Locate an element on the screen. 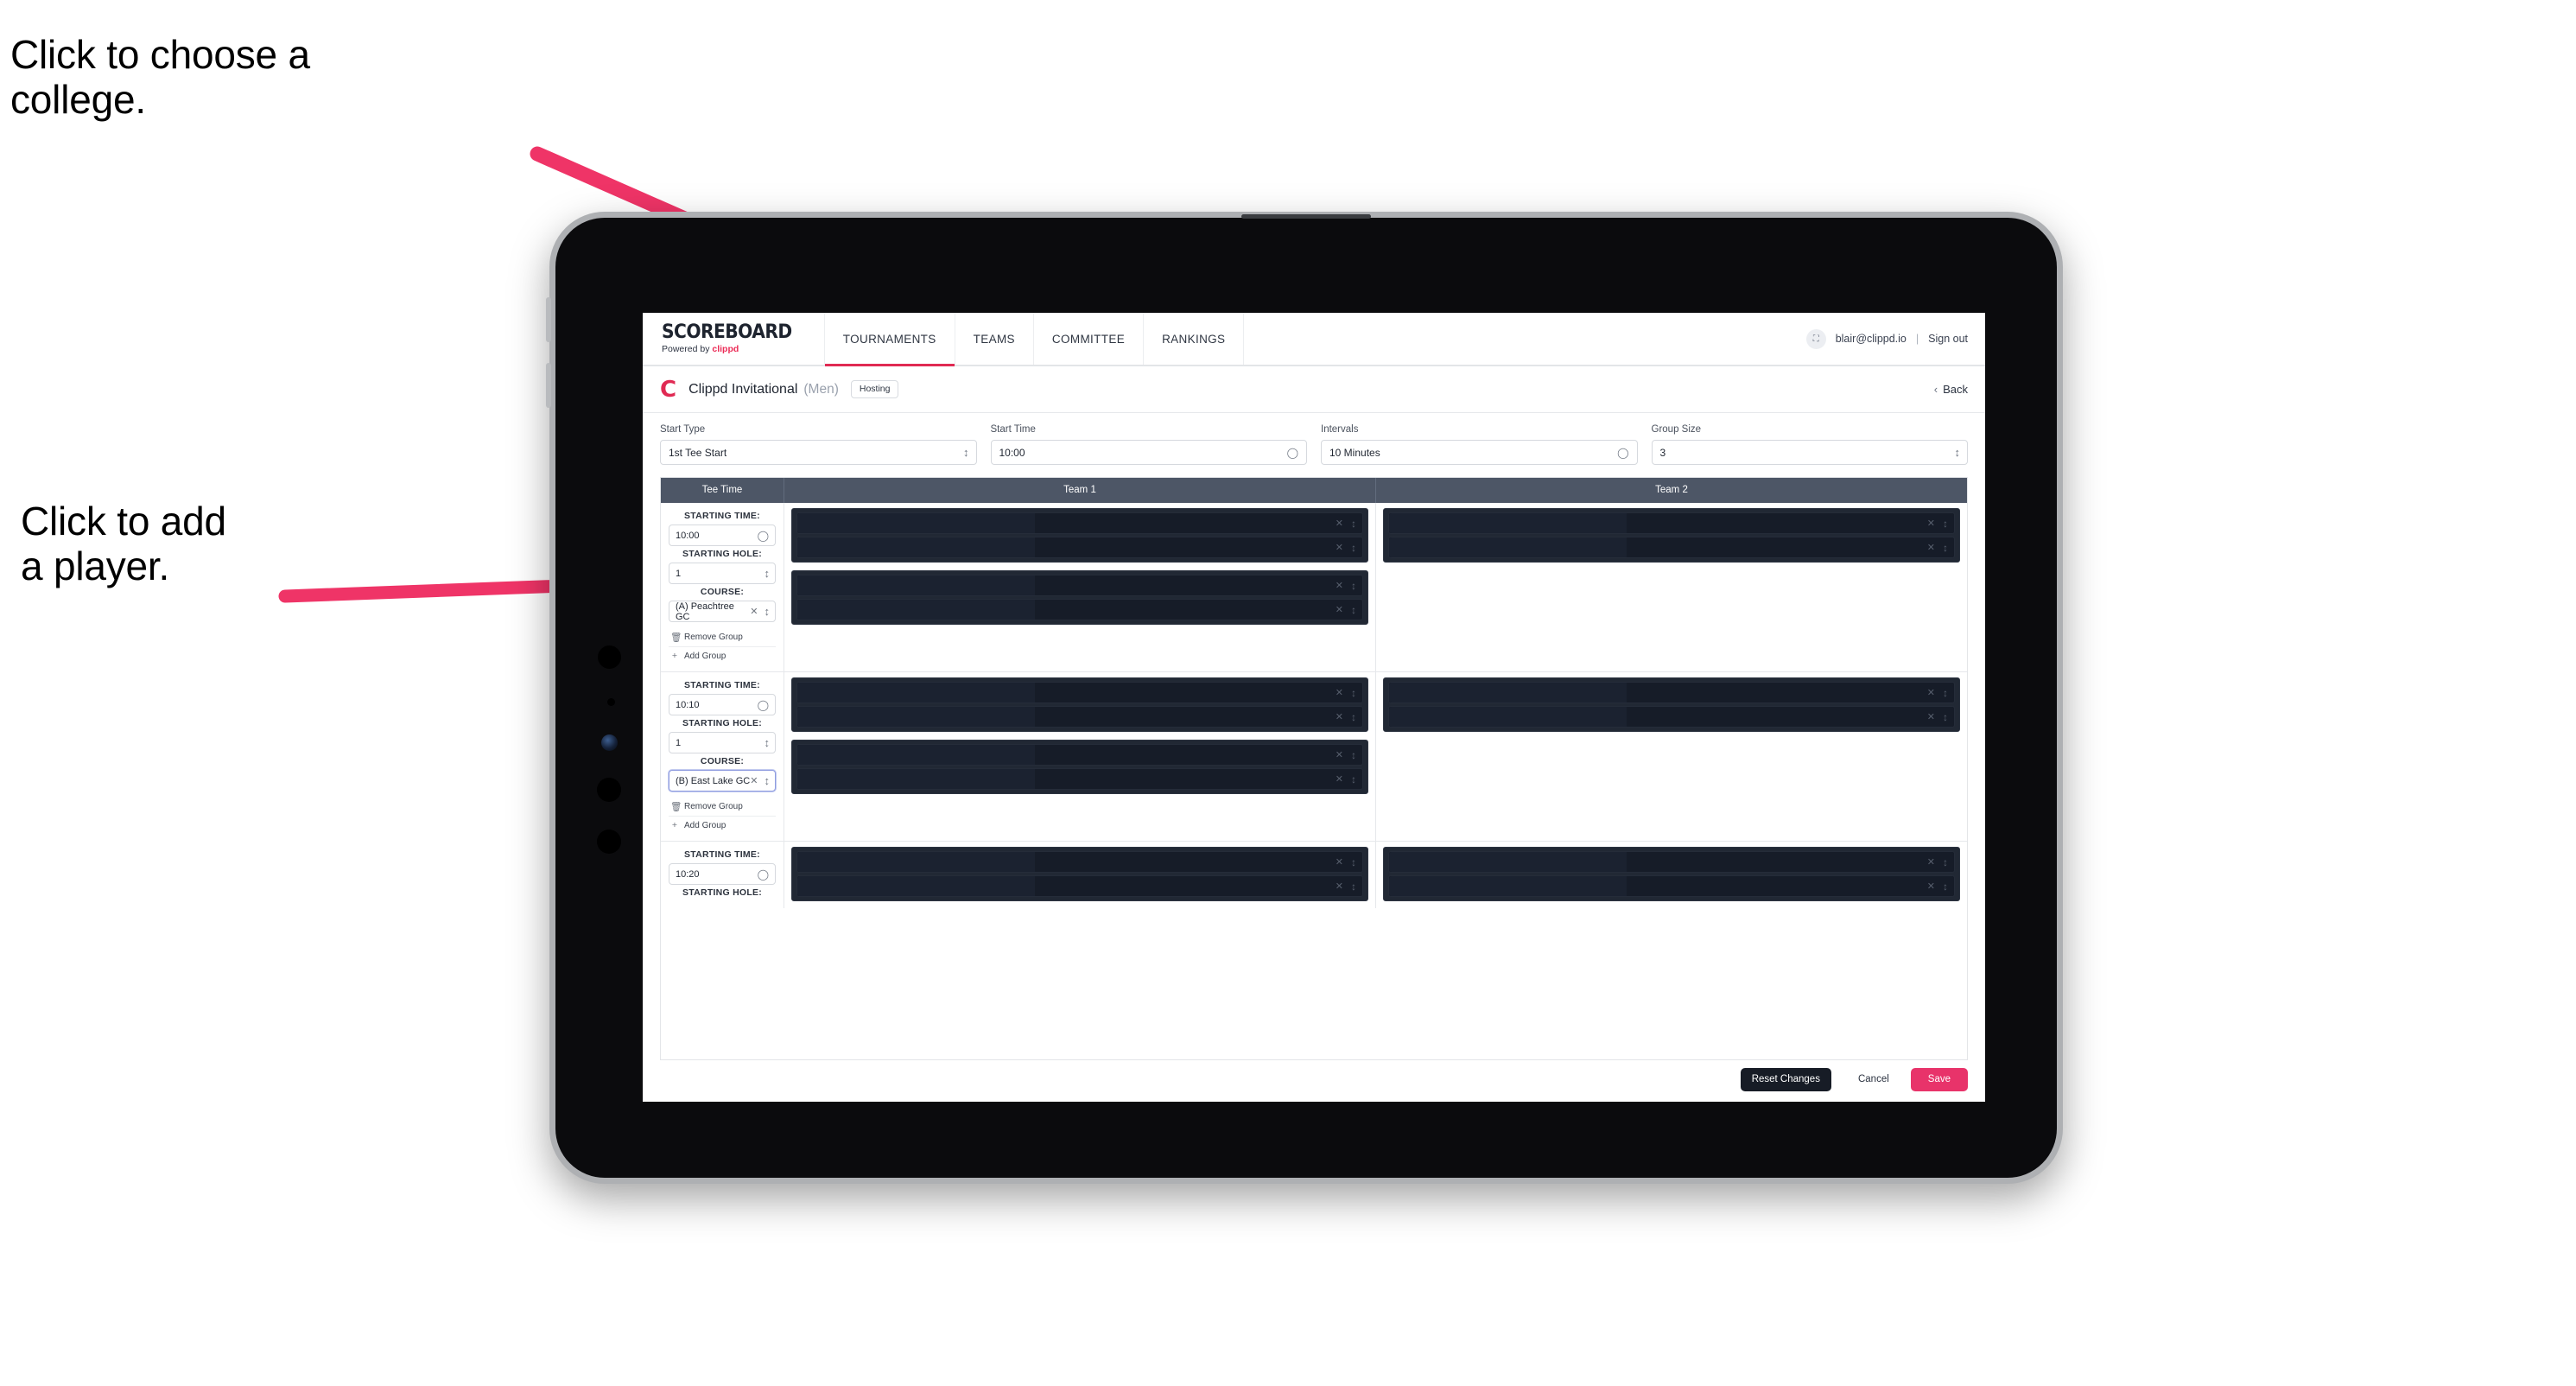 Image resolution: width=2576 pixels, height=1386 pixels. brand-sub-clippd: clippd is located at coordinates (725, 349).